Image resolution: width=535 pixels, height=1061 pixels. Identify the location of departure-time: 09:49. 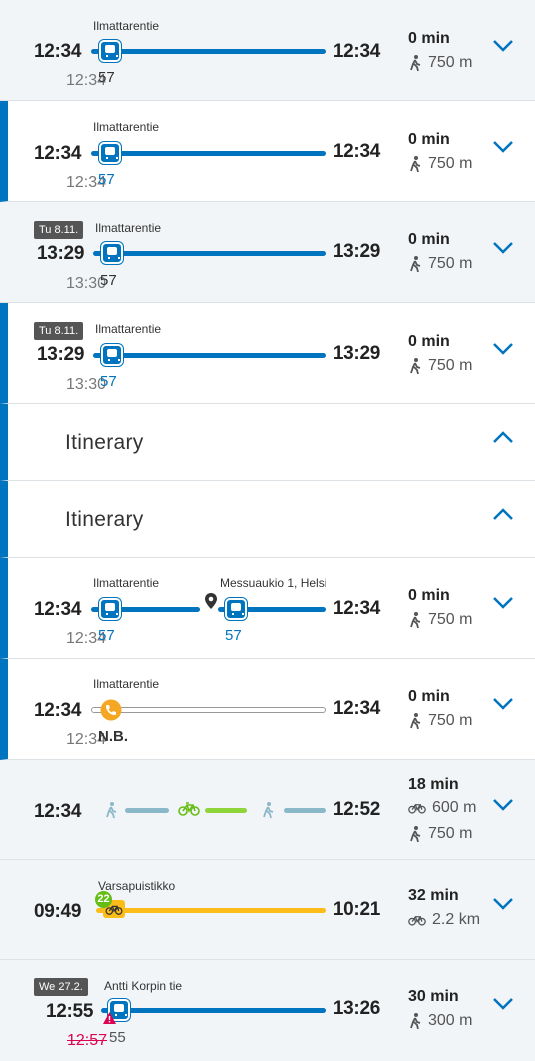
(58, 911).